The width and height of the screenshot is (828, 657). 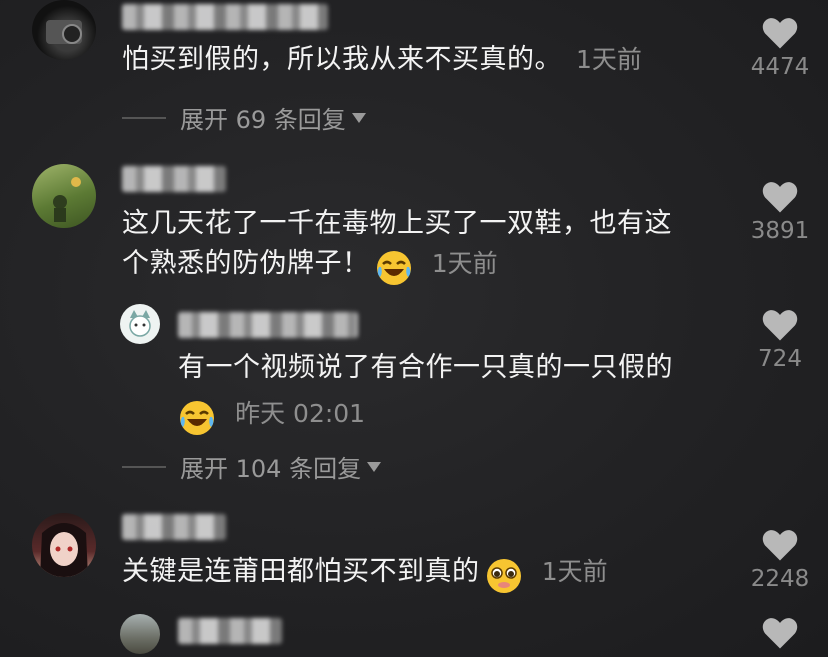 I want to click on like-count: 724, so click(x=780, y=359).